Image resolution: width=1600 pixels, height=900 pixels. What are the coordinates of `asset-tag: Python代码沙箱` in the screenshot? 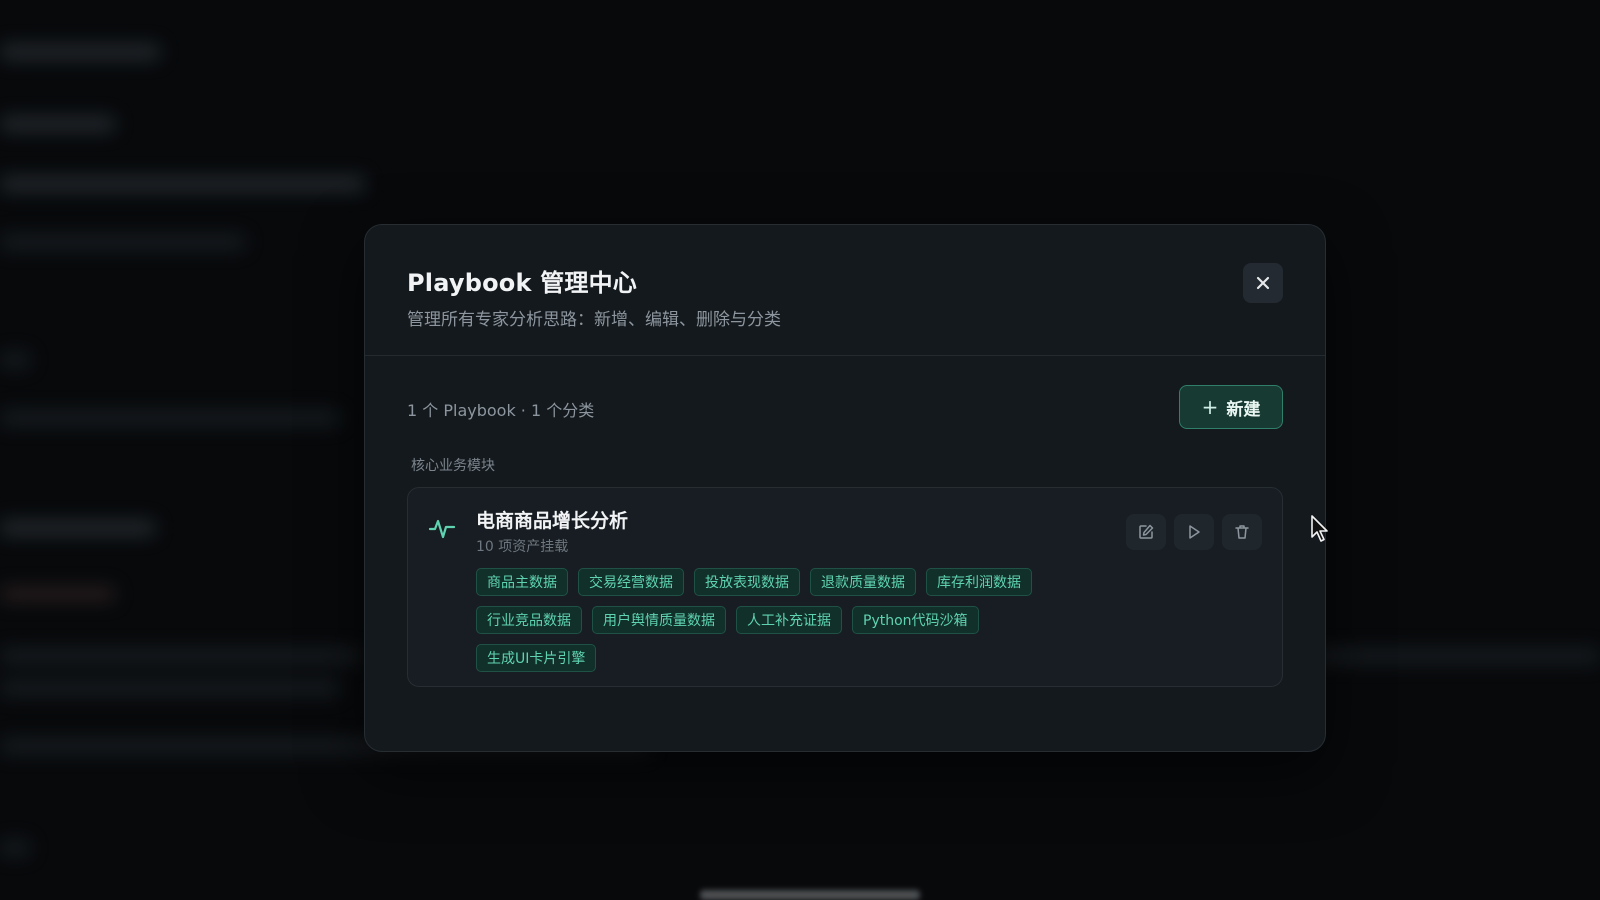 It's located at (915, 620).